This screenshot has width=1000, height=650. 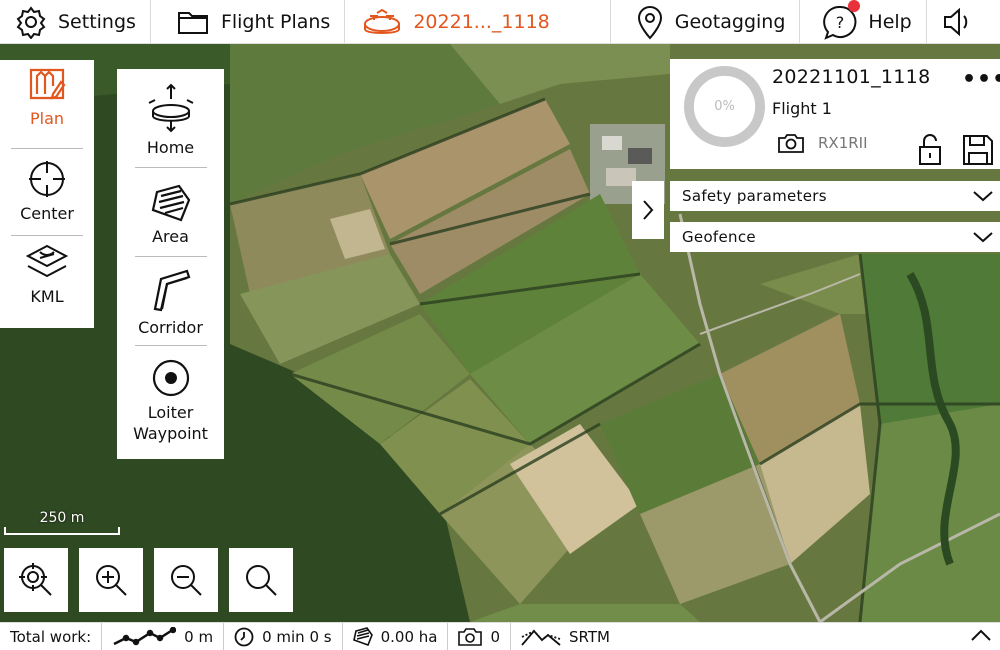 What do you see at coordinates (171, 290) in the screenshot?
I see `corridor-icon` at bounding box center [171, 290].